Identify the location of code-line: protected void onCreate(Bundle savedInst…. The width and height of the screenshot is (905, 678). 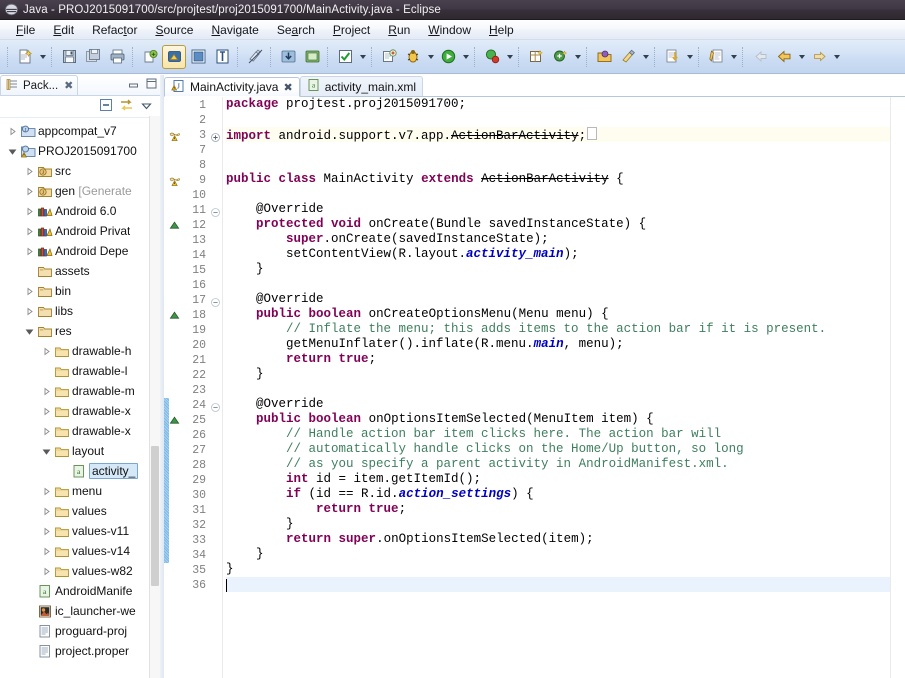
(558, 224).